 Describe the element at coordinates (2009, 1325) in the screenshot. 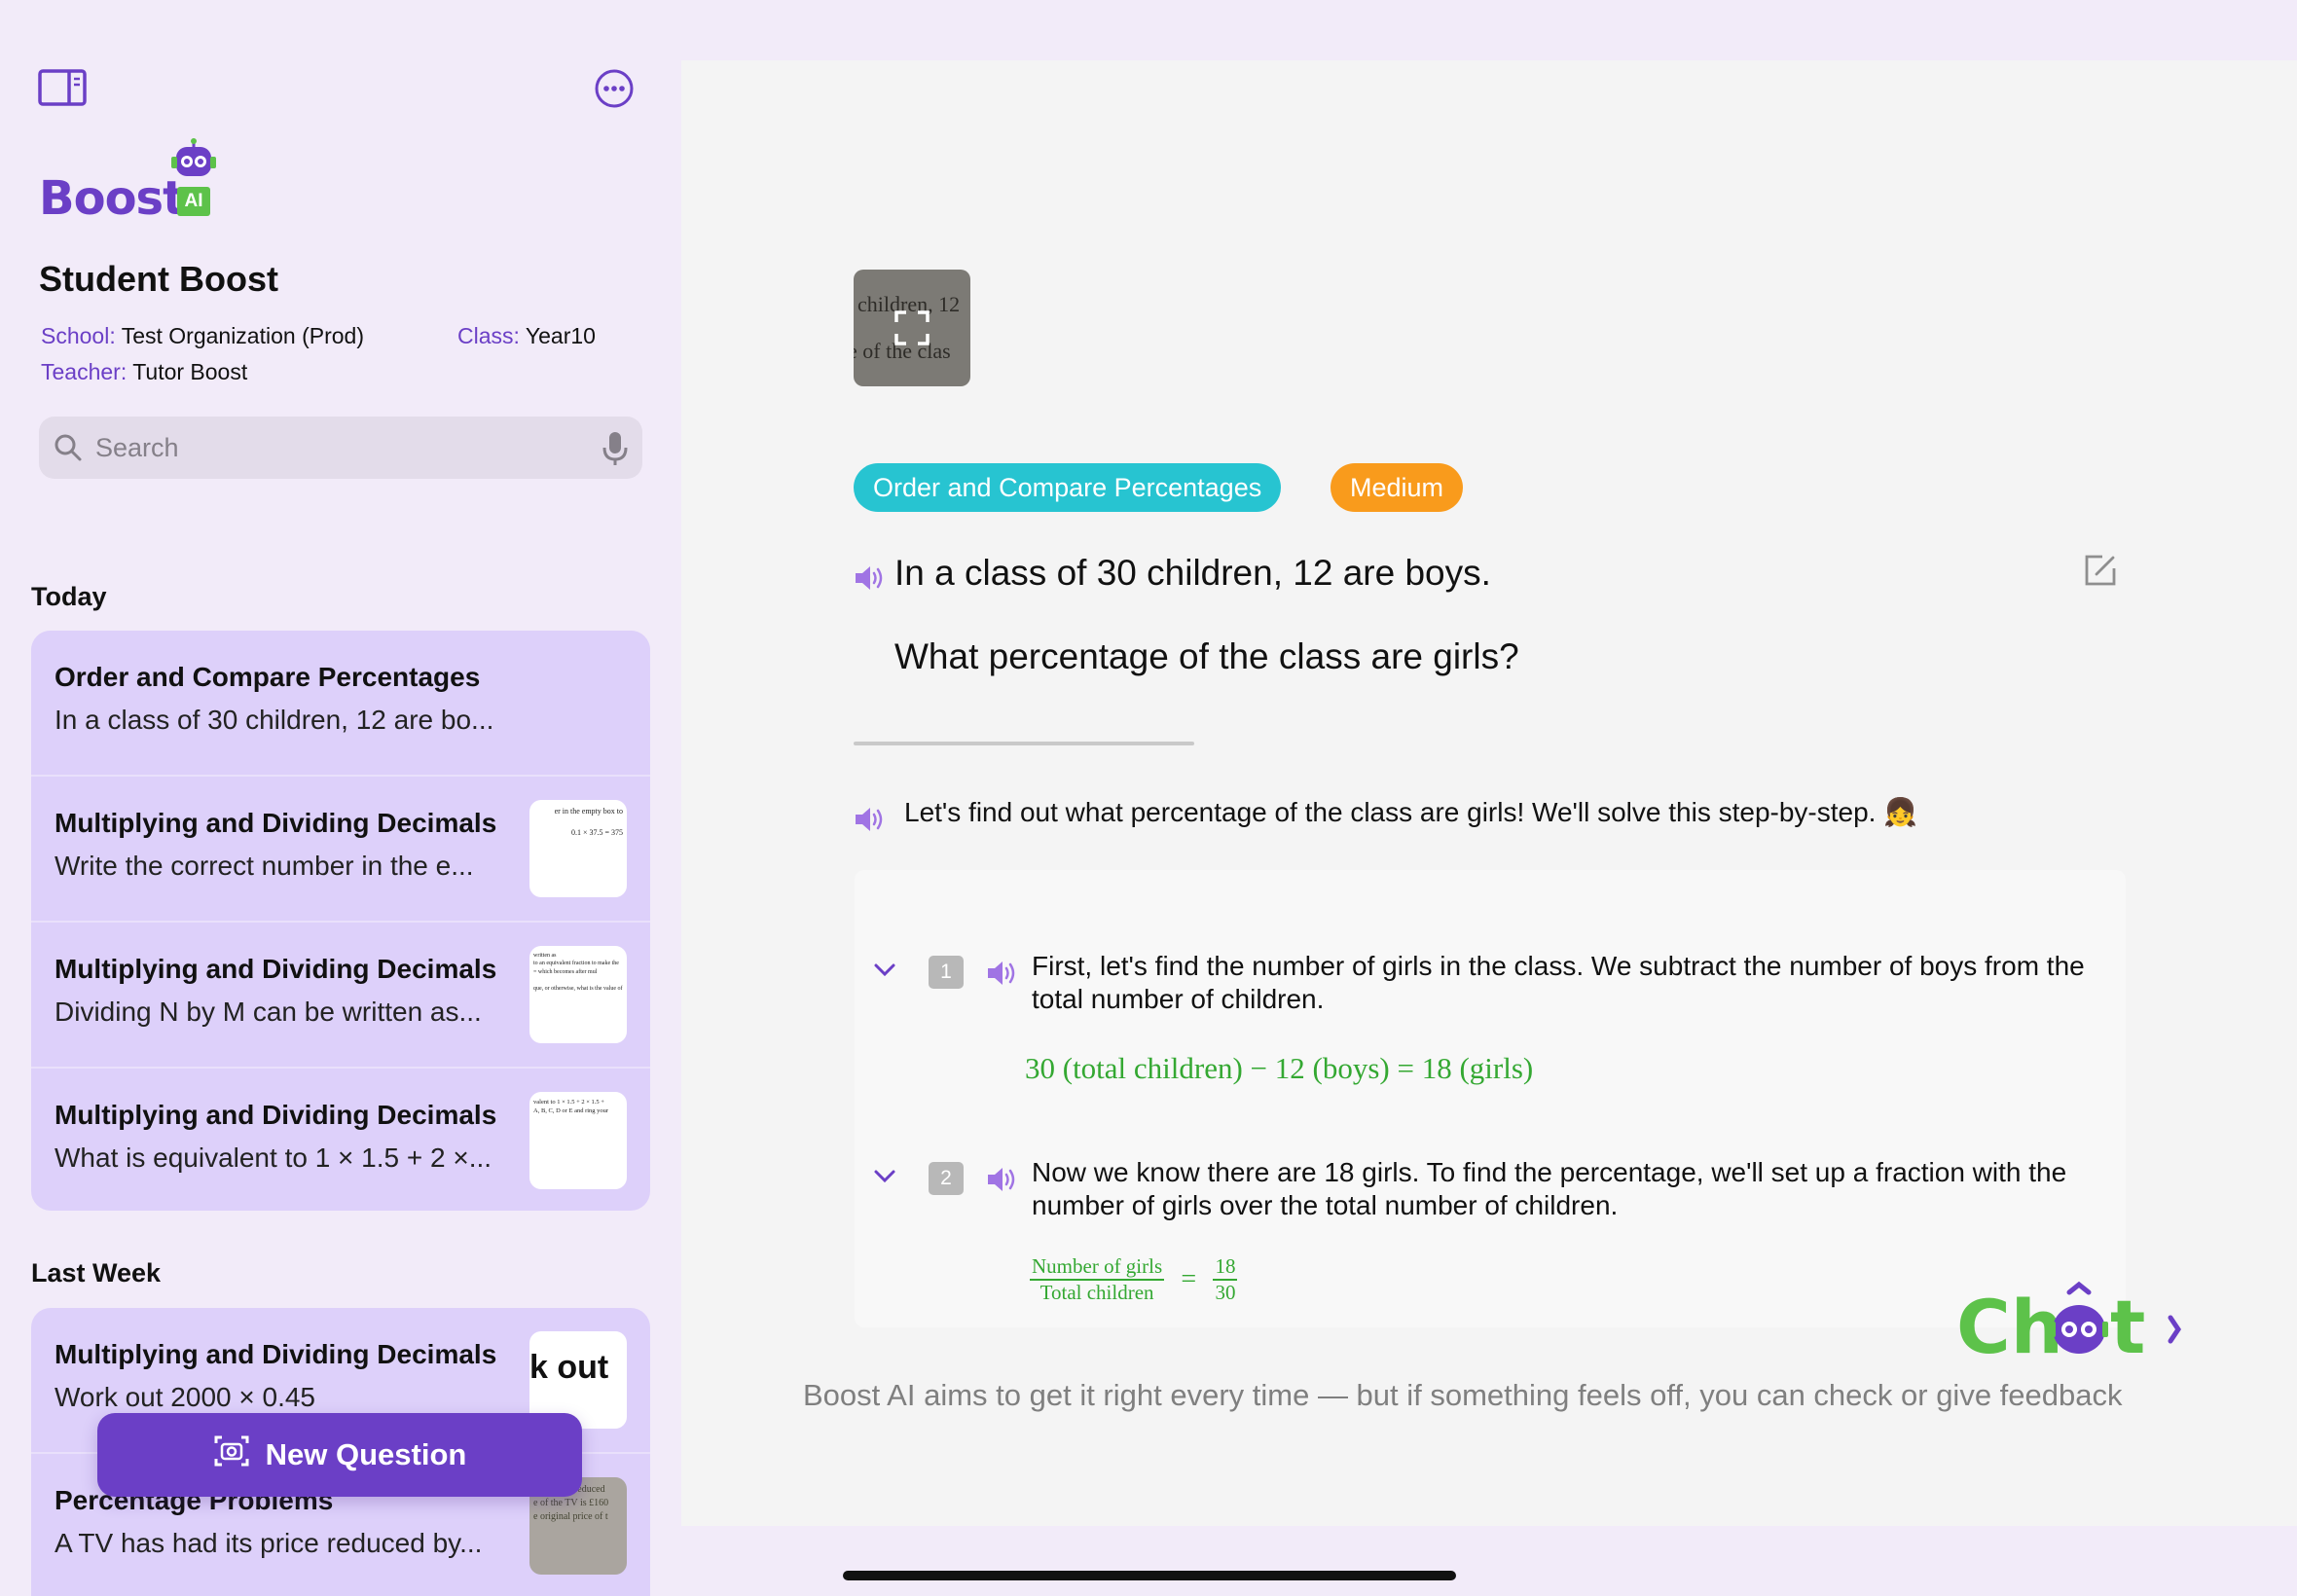

I see `svg-text: Ch` at that location.